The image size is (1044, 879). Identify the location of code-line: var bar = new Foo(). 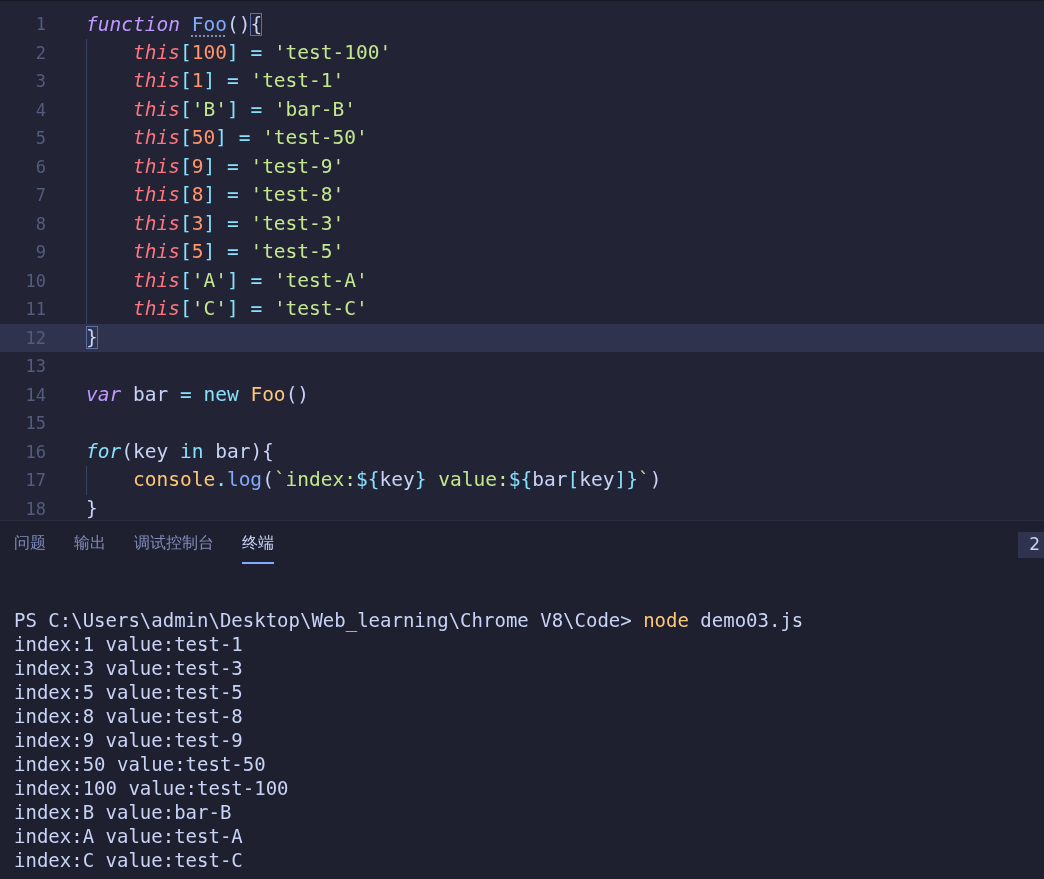
(198, 395).